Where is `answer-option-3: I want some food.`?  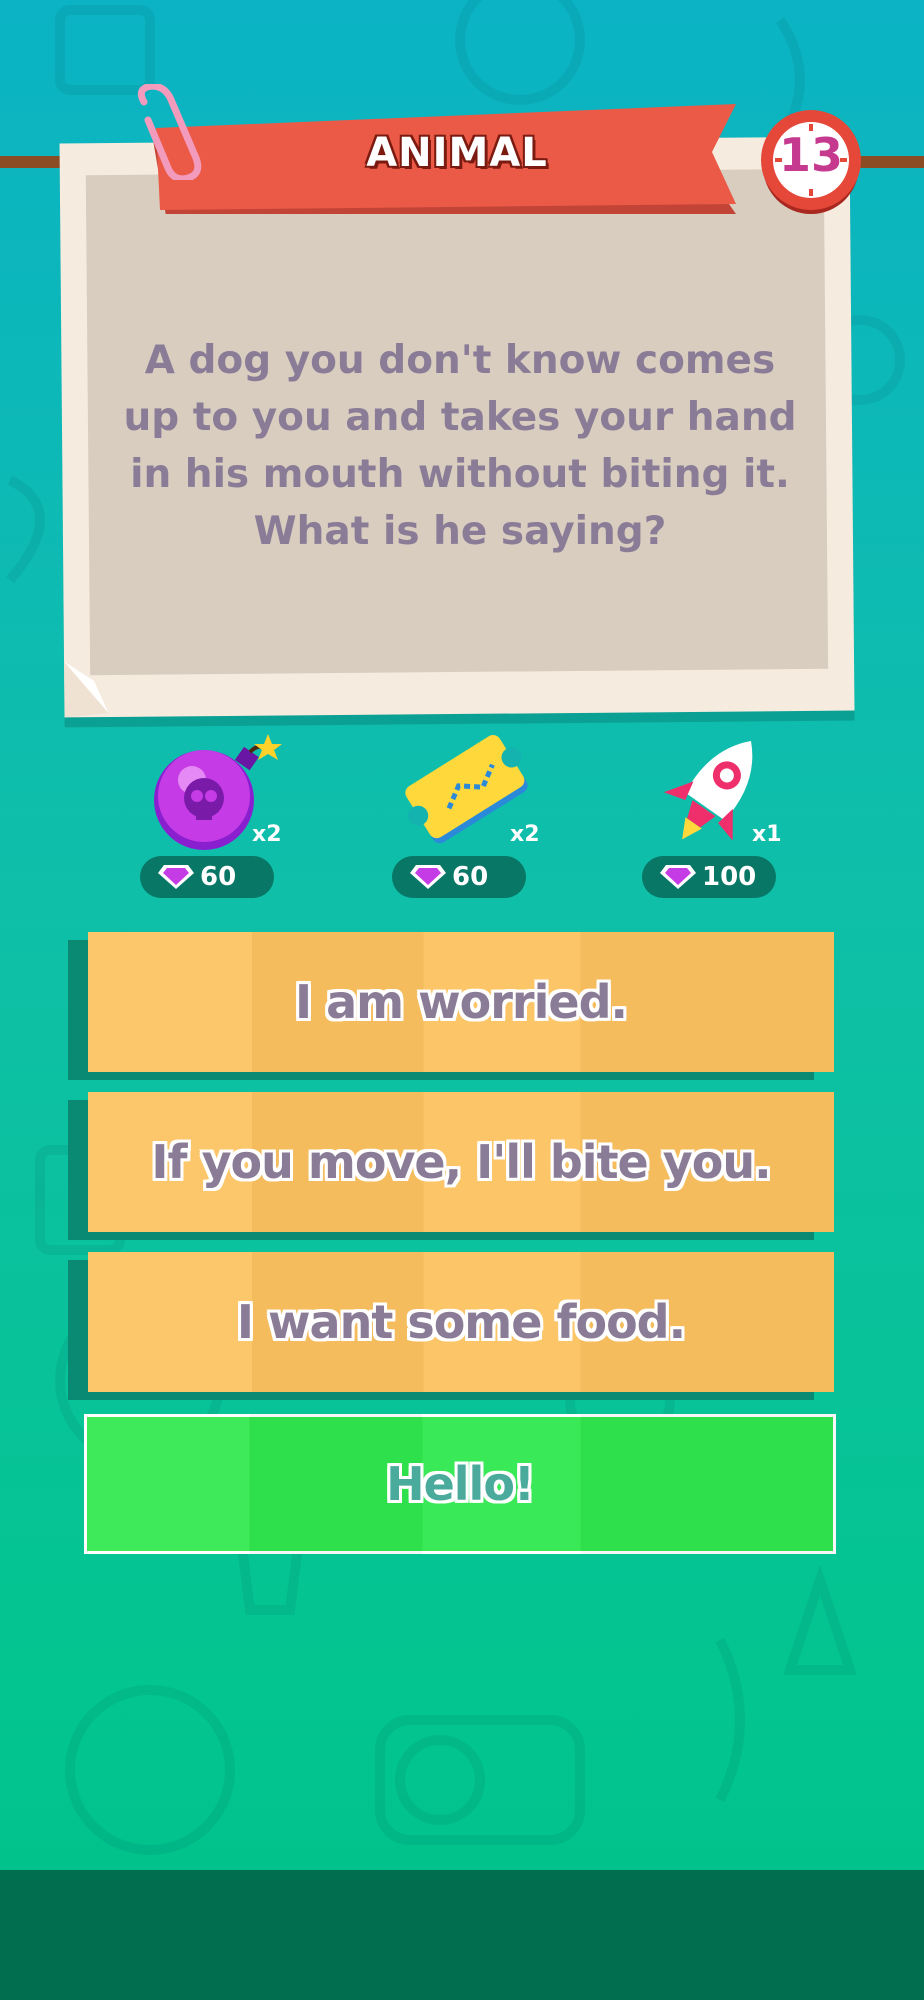 answer-option-3: I want some food. is located at coordinates (461, 1322).